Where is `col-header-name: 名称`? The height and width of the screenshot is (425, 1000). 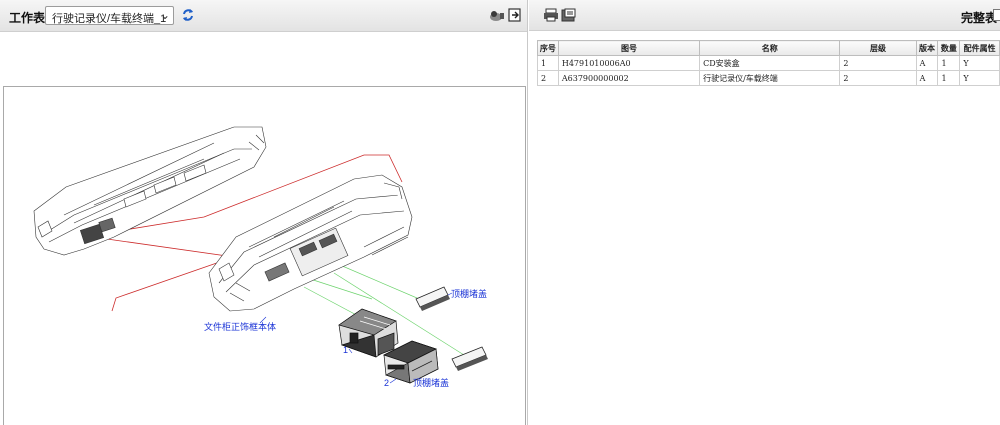 col-header-name: 名称 is located at coordinates (770, 48).